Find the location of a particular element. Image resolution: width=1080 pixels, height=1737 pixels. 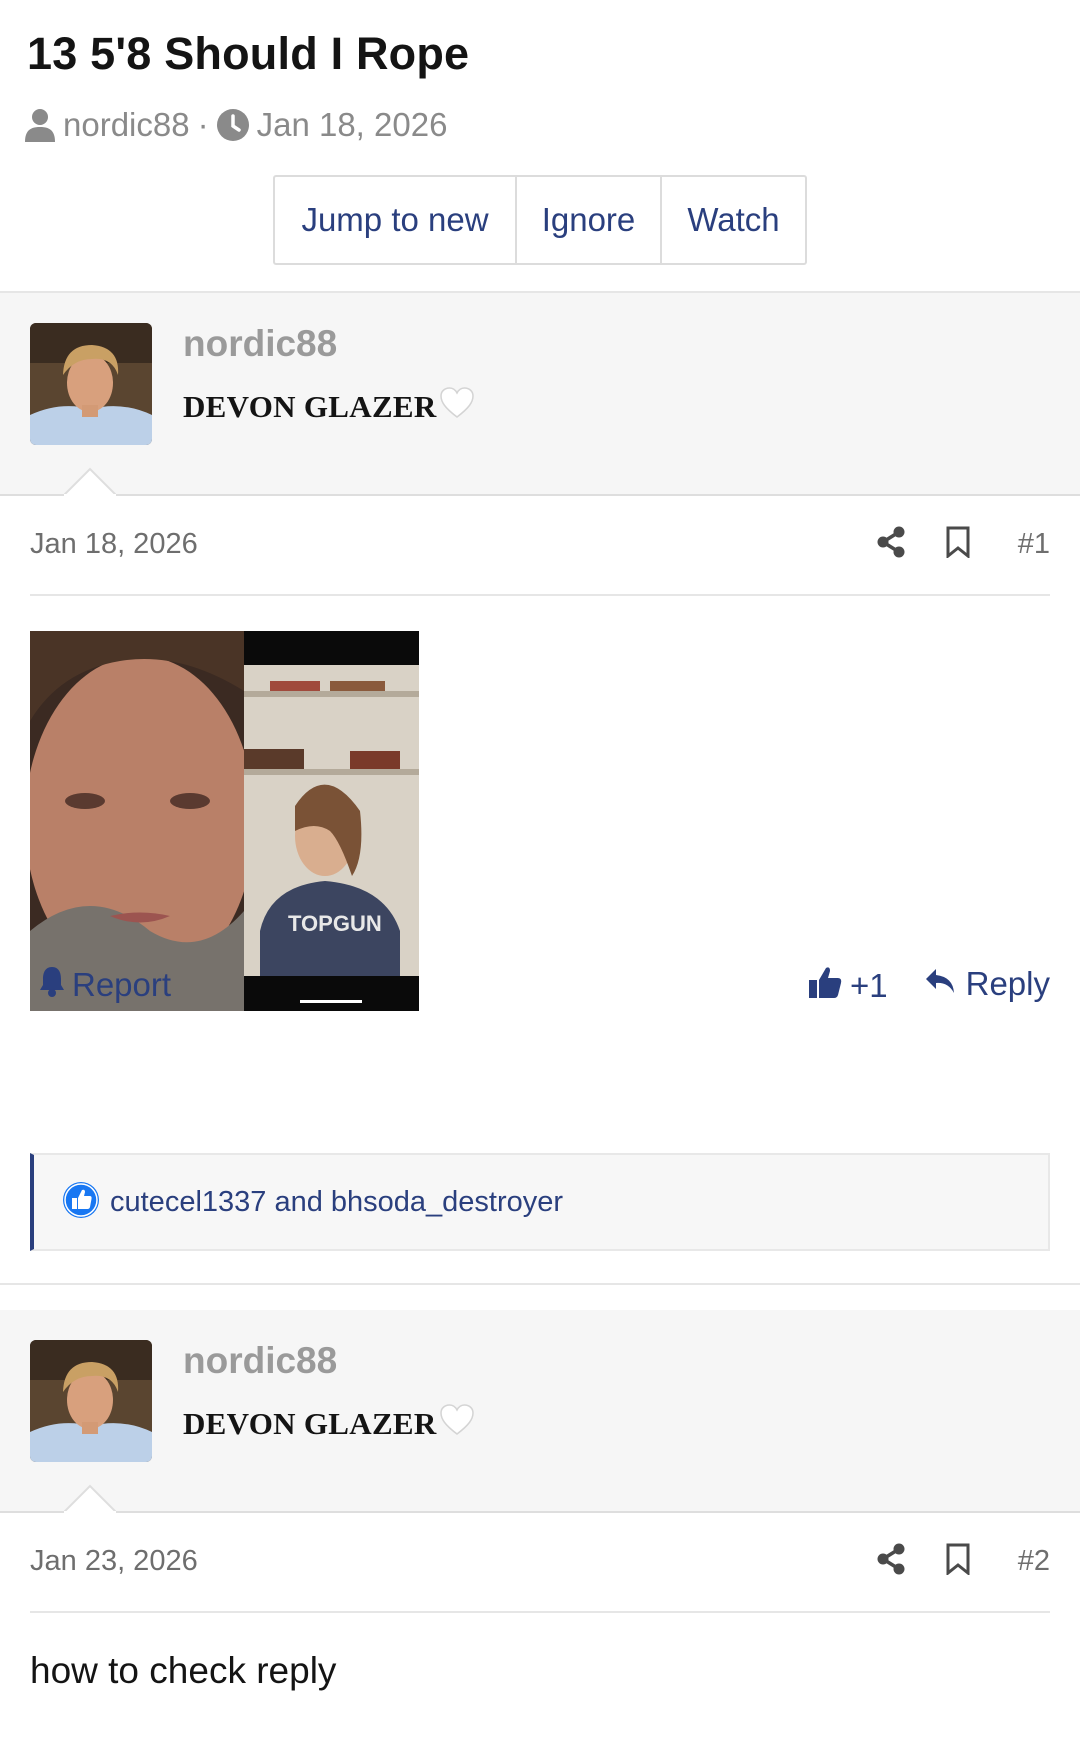

post-number: #2 is located at coordinates (1034, 1561).